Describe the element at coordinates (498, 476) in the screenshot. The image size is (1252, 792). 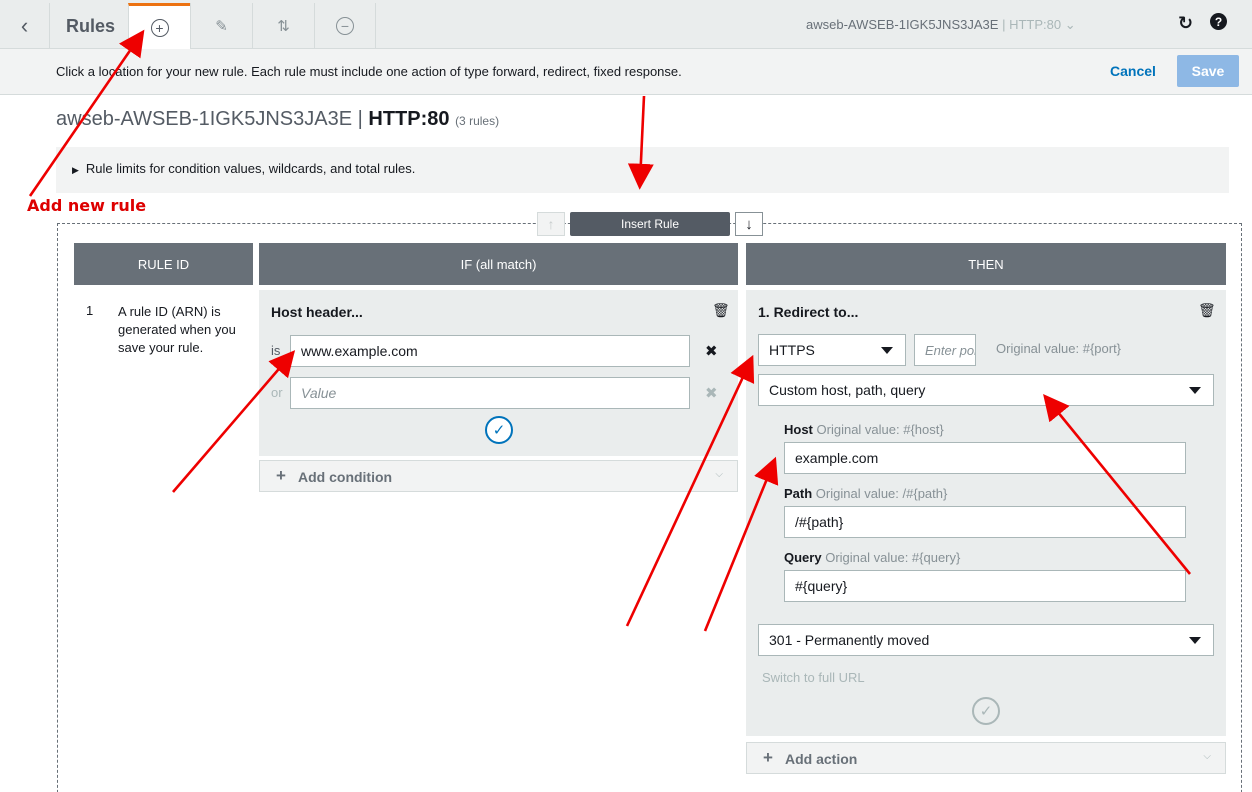
I see `add-condition-button: + Add condition ⌵` at that location.